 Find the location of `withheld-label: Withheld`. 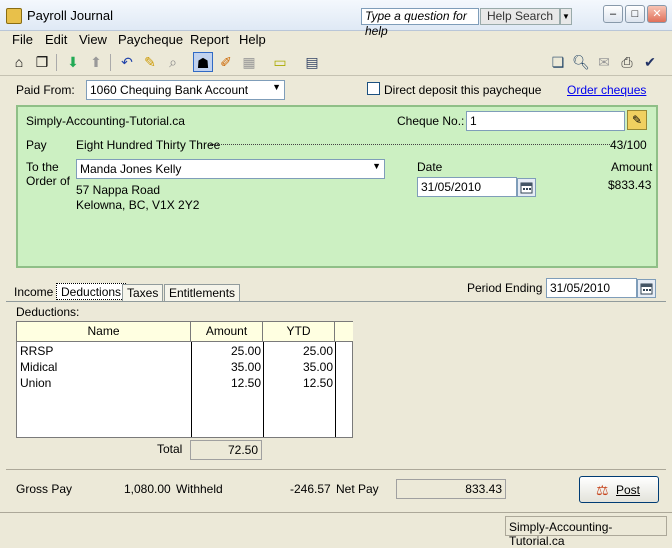

withheld-label: Withheld is located at coordinates (199, 489).